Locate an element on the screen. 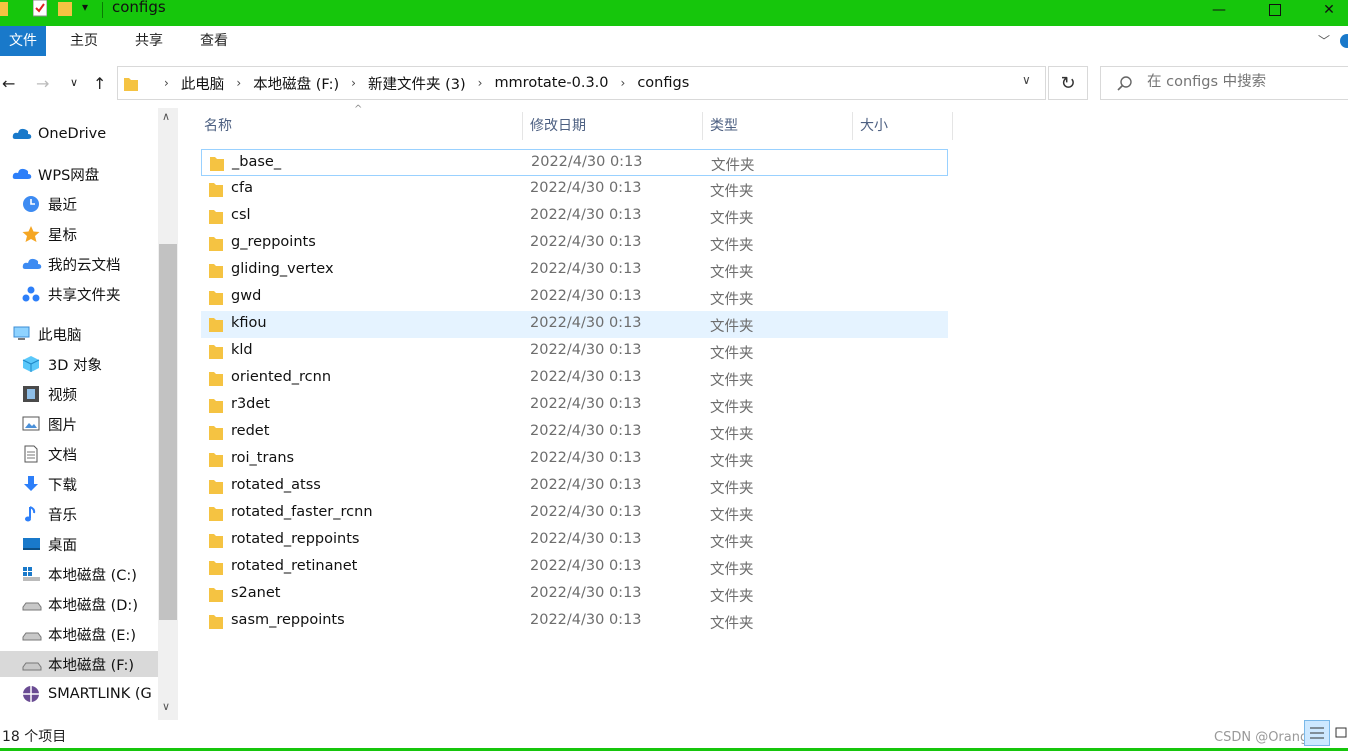 The image size is (1348, 751). sidebar-item-drive-e: 本地磁盘 (E:) is located at coordinates (79, 634).